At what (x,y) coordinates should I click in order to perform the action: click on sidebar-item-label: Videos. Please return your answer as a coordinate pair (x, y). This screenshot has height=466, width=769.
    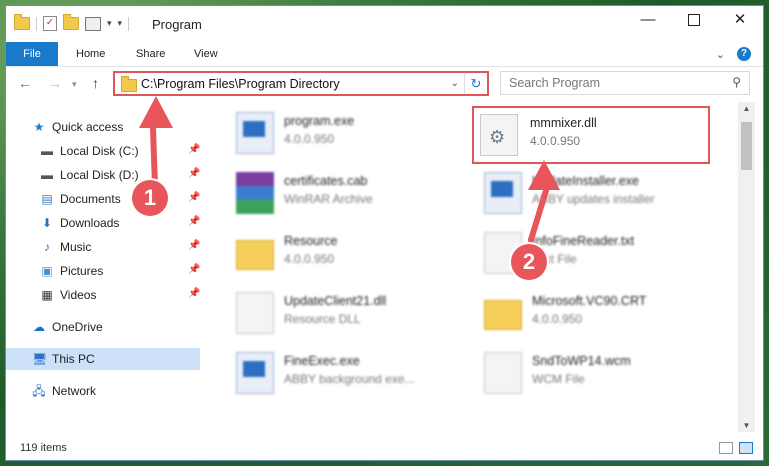
    Looking at the image, I should click on (78, 295).